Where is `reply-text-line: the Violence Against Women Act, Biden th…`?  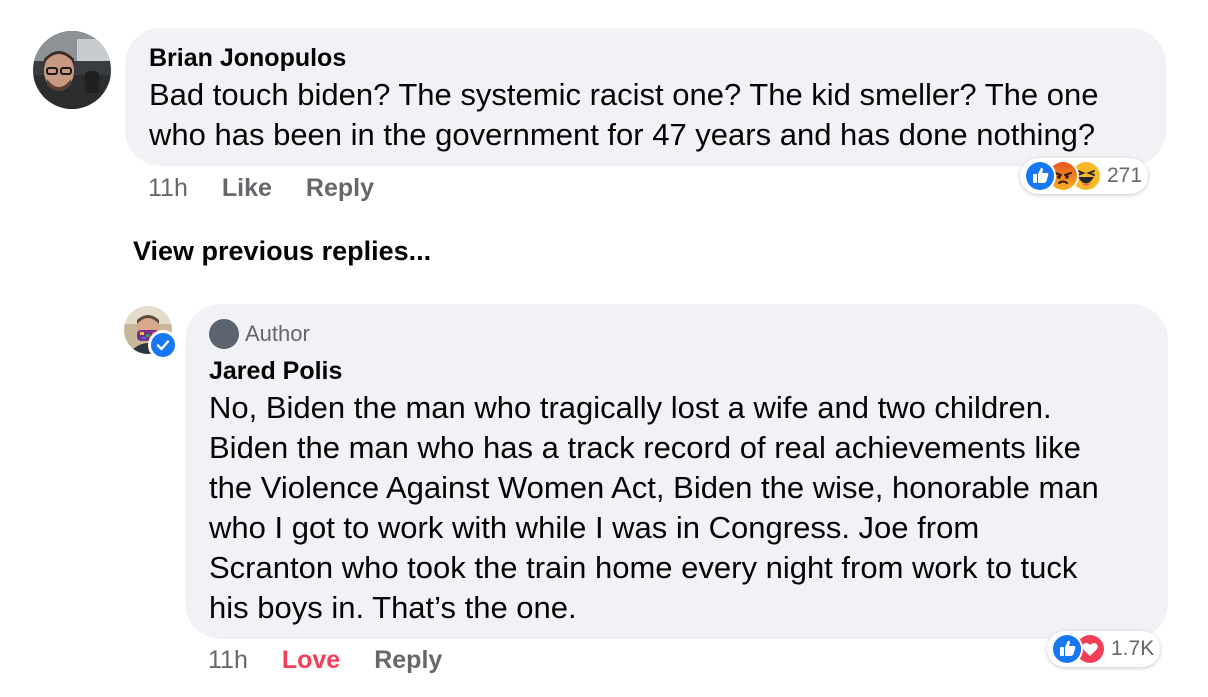 reply-text-line: the Violence Against Women Act, Biden th… is located at coordinates (654, 487).